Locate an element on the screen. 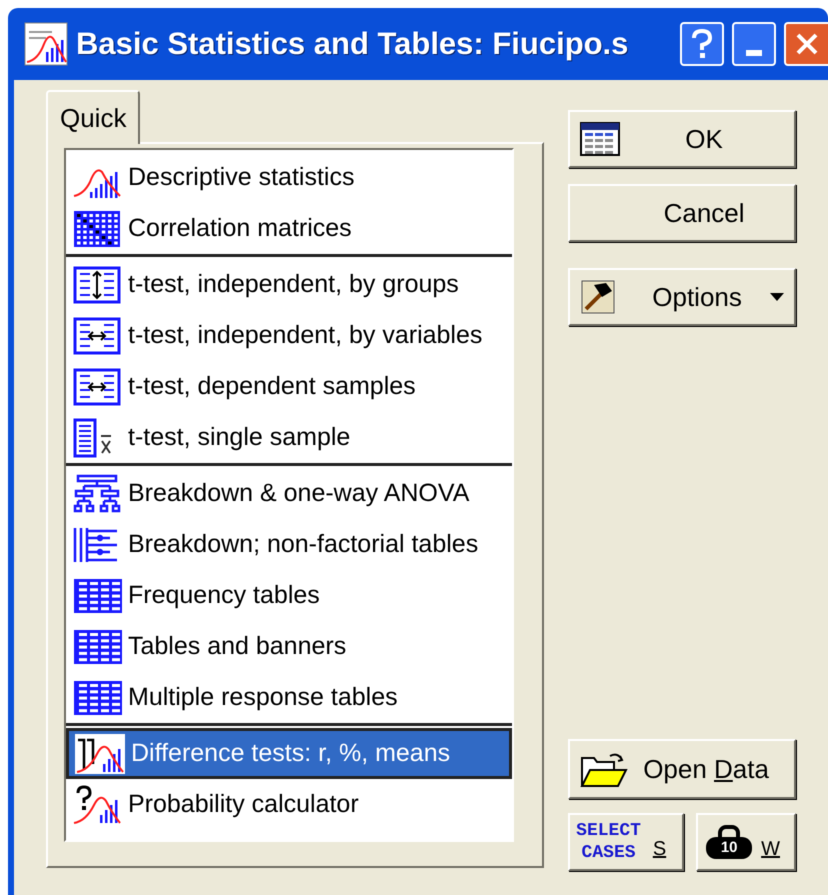 This screenshot has height=895, width=828. window-title: Basic Statistics and Tables: Fiucipo.s is located at coordinates (353, 43).